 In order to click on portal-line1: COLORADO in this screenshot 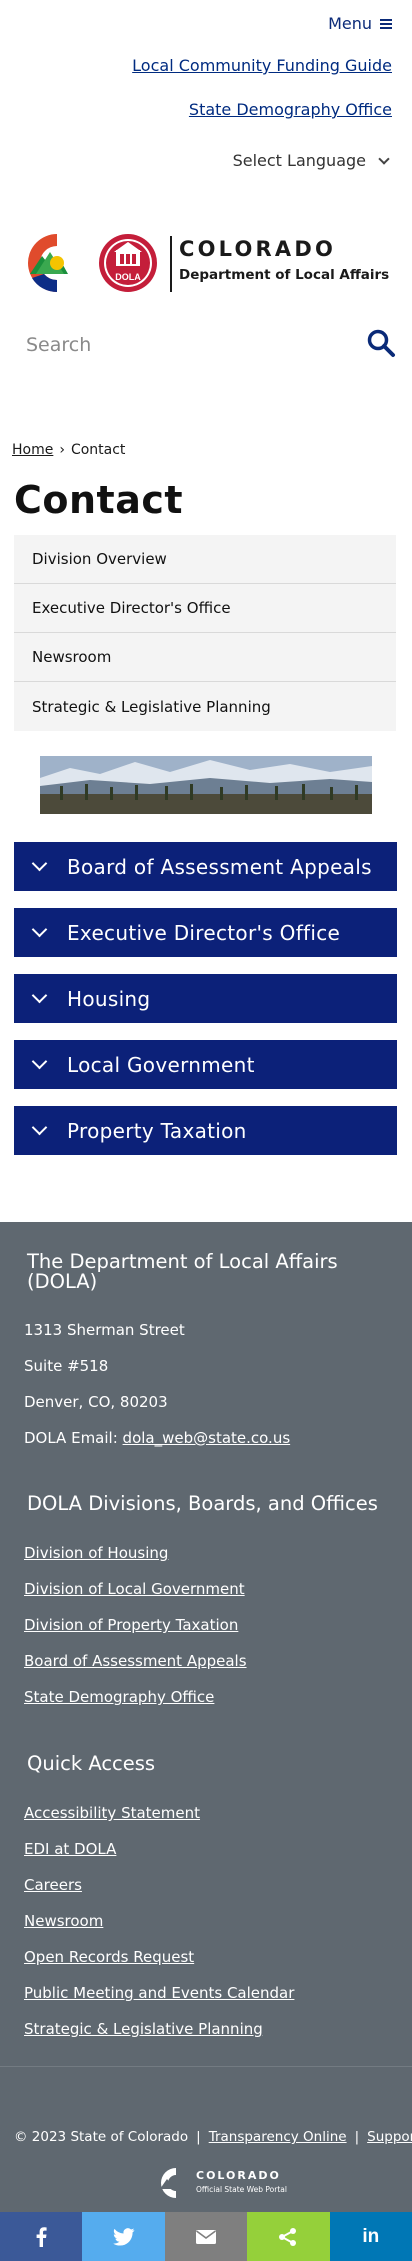, I will do `click(238, 2175)`.